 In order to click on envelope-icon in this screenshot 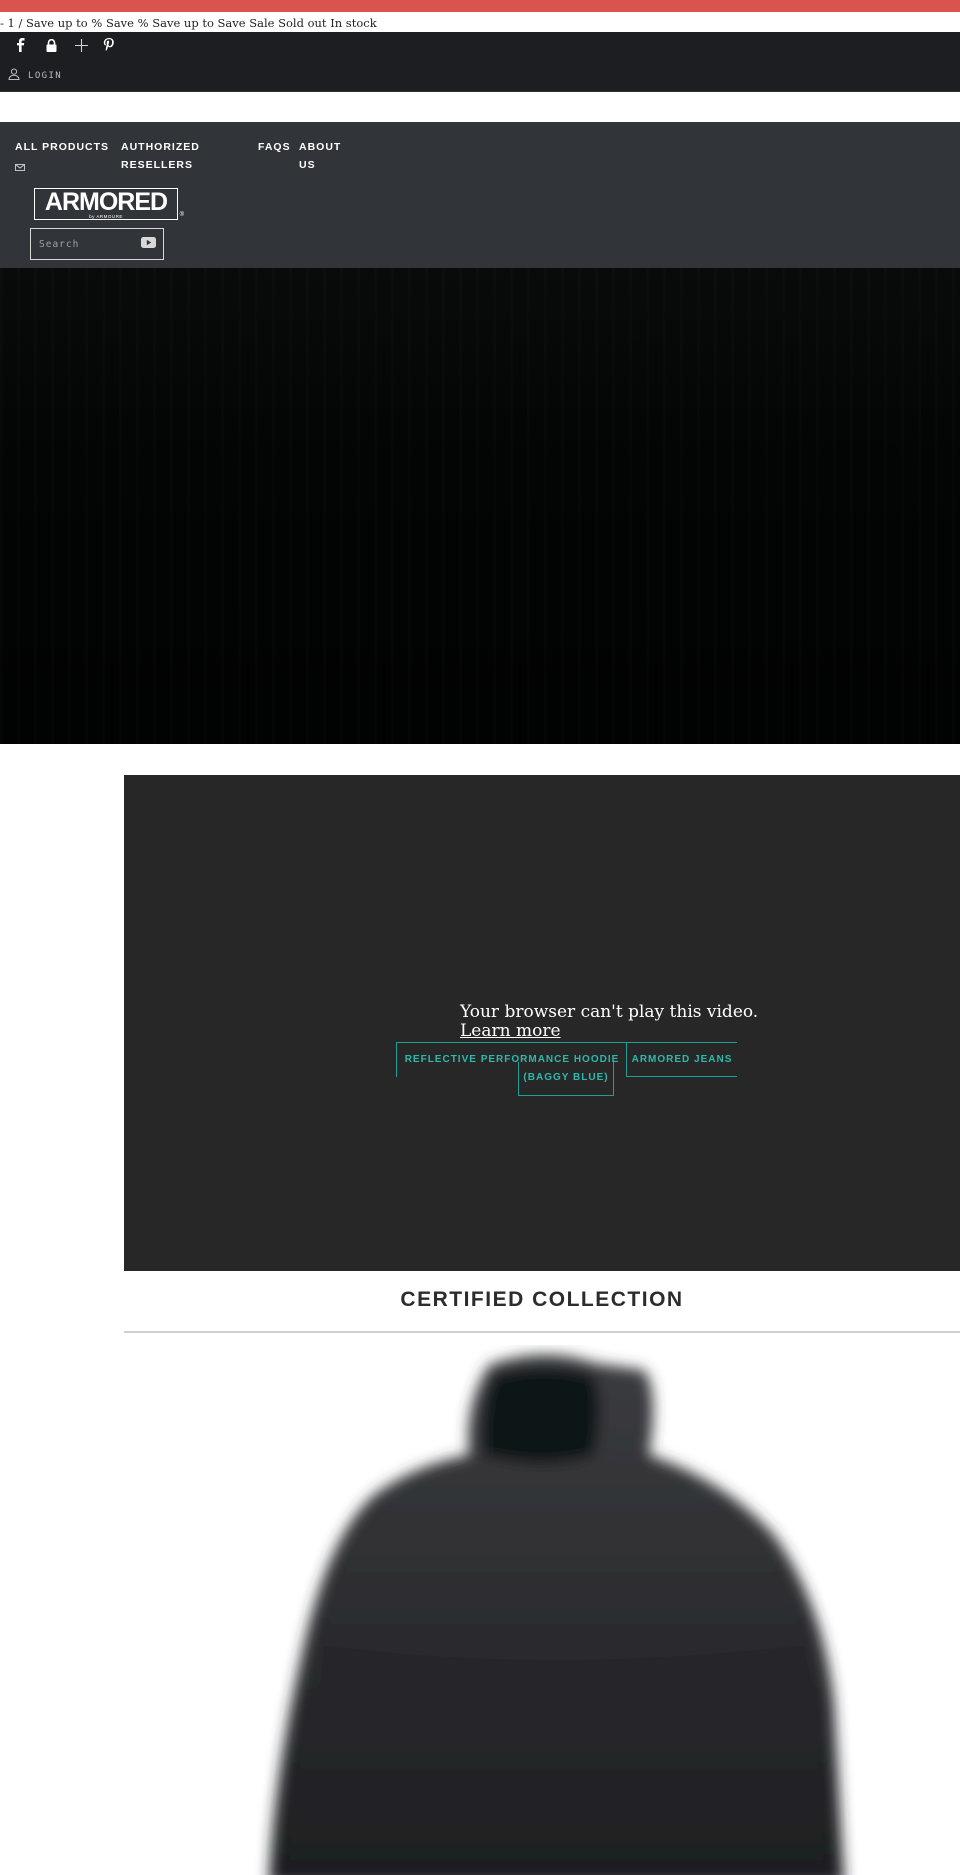, I will do `click(20, 167)`.